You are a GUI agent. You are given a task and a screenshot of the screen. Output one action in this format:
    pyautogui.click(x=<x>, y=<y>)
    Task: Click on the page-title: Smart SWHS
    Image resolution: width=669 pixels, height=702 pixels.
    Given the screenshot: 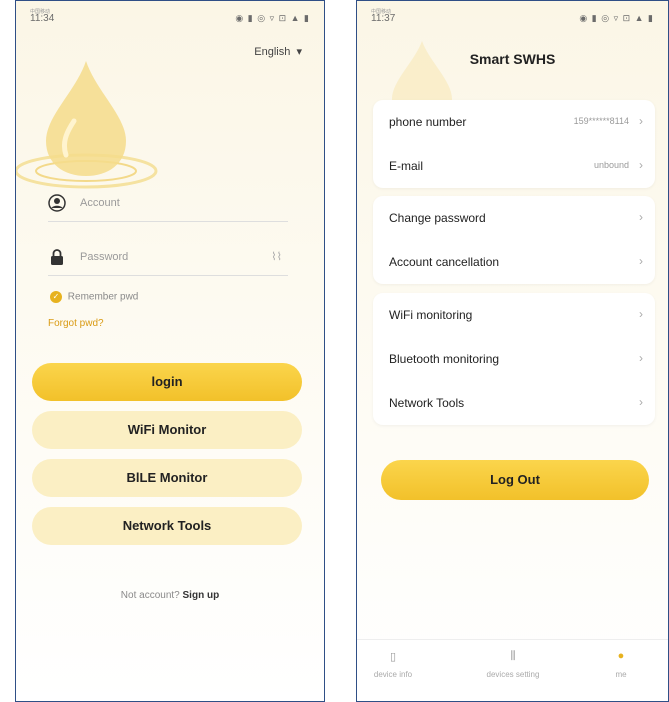 What is the action you would take?
    pyautogui.click(x=512, y=59)
    